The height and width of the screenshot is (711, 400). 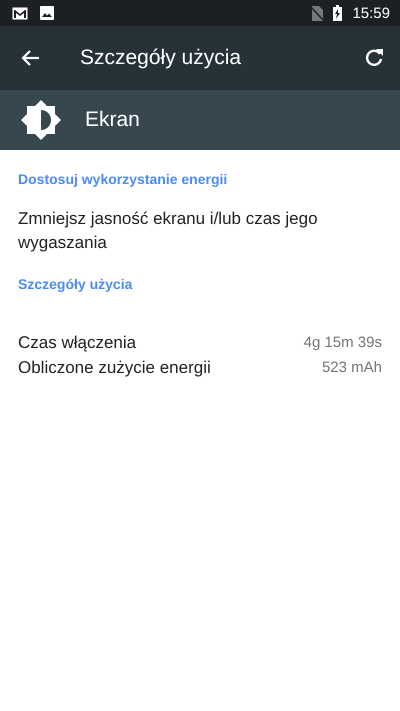 What do you see at coordinates (47, 13) in the screenshot?
I see `image-icon` at bounding box center [47, 13].